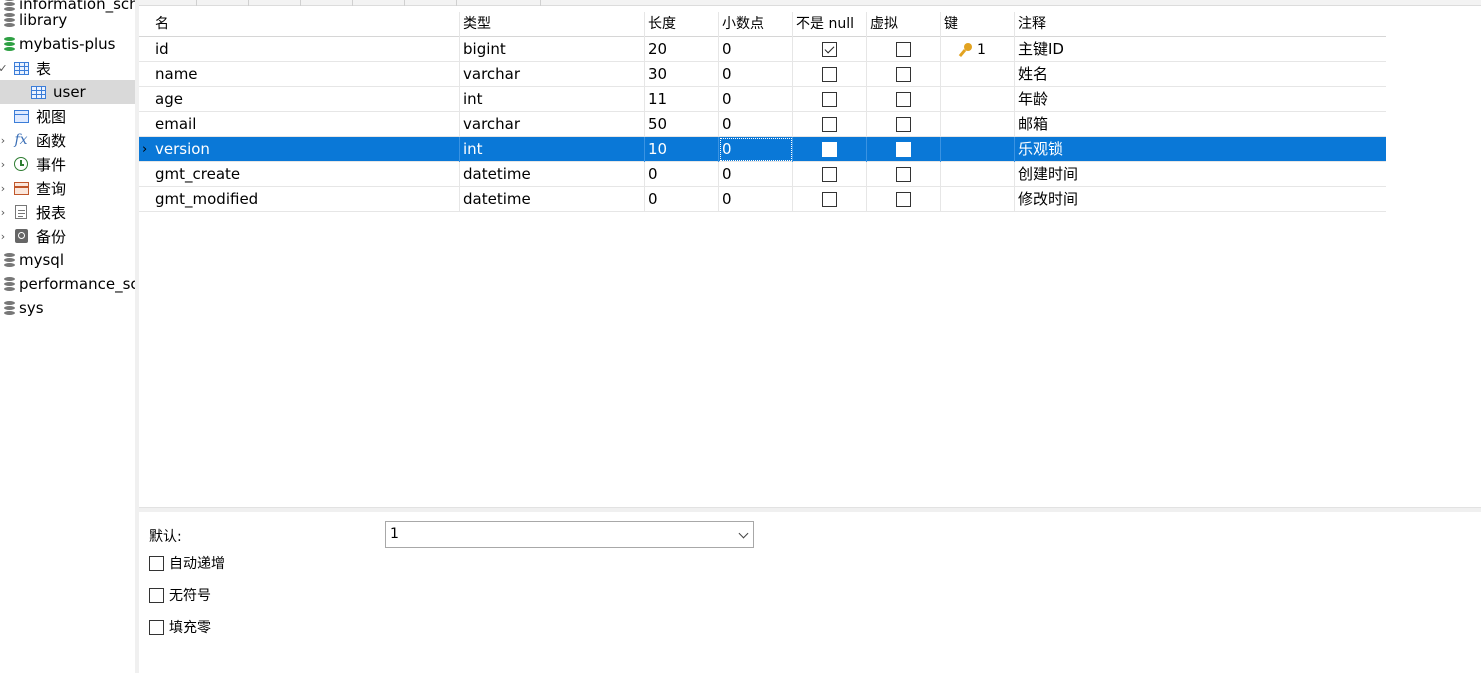  What do you see at coordinates (762, 99) in the screenshot?
I see `table-row: age int 11 0 年龄` at bounding box center [762, 99].